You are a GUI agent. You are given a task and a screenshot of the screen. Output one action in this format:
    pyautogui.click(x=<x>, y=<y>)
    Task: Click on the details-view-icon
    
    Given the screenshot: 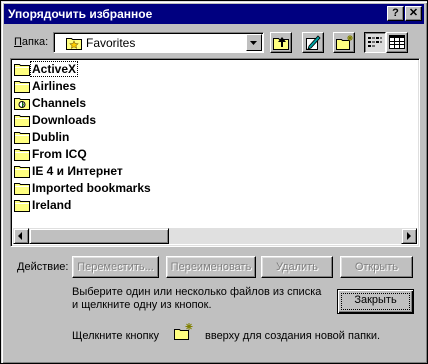 What is the action you would take?
    pyautogui.click(x=397, y=42)
    